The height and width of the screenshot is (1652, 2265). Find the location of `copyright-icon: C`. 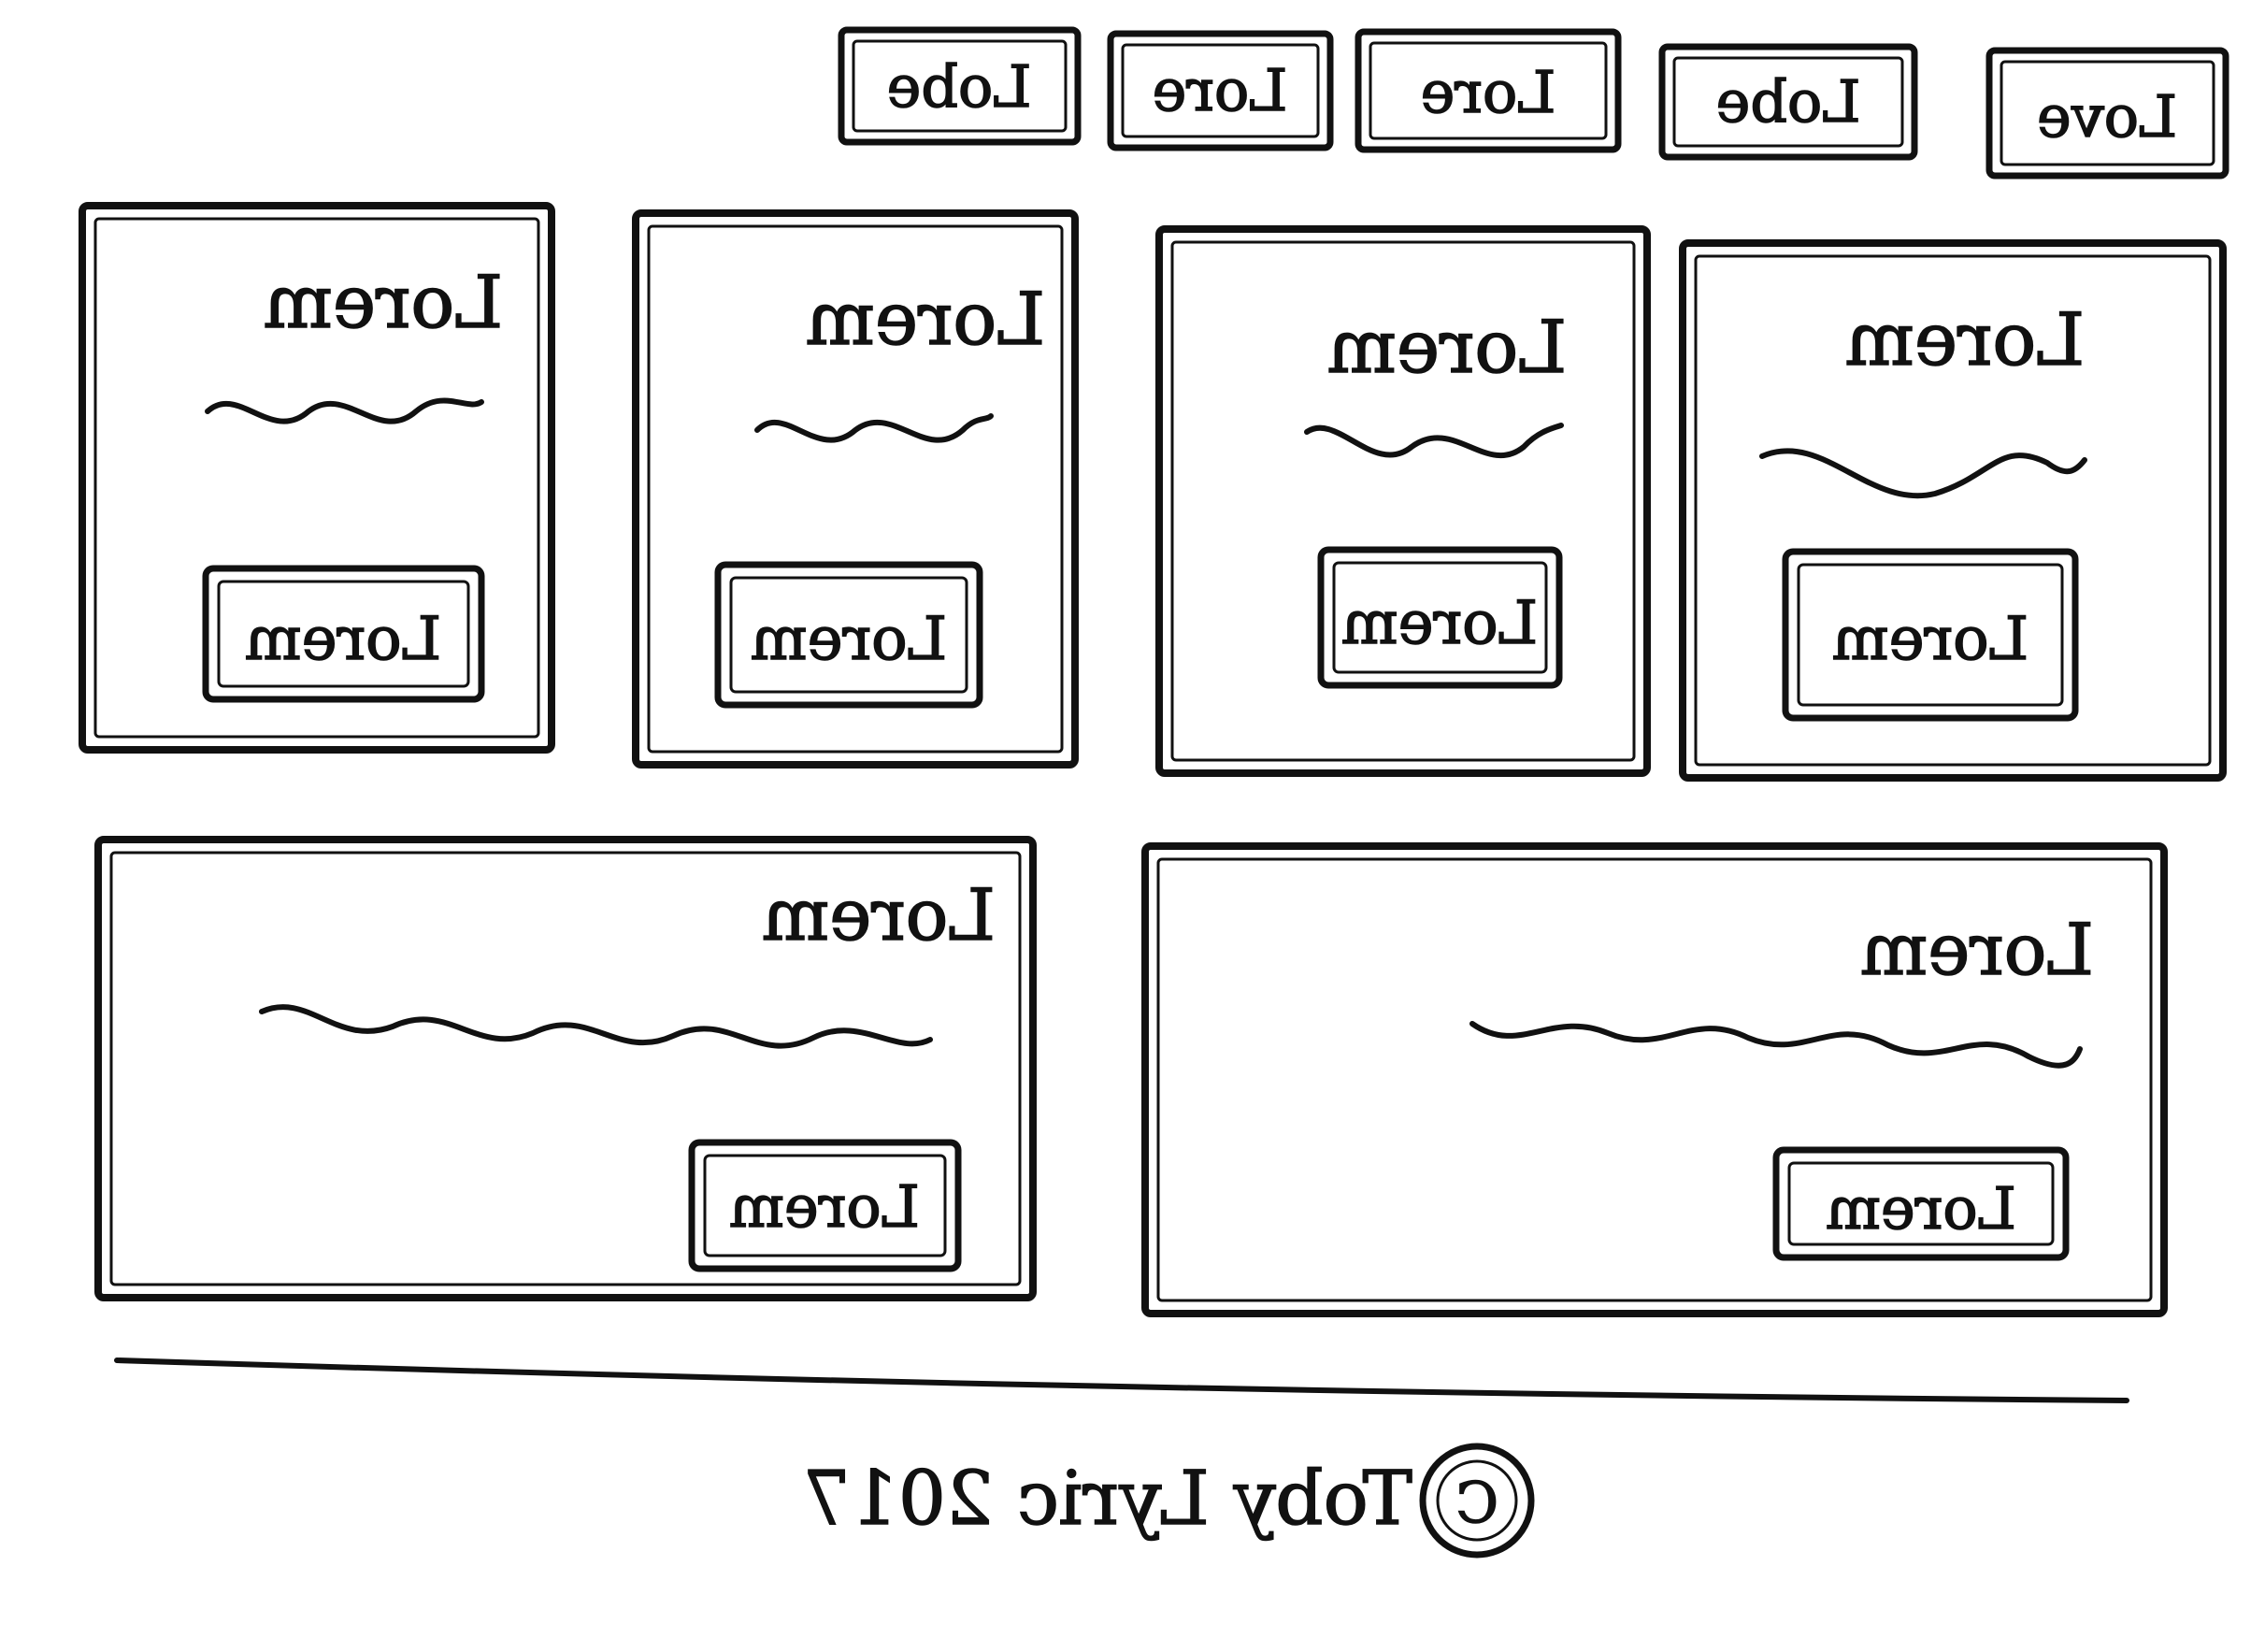

copyright-icon: C is located at coordinates (1477, 1501).